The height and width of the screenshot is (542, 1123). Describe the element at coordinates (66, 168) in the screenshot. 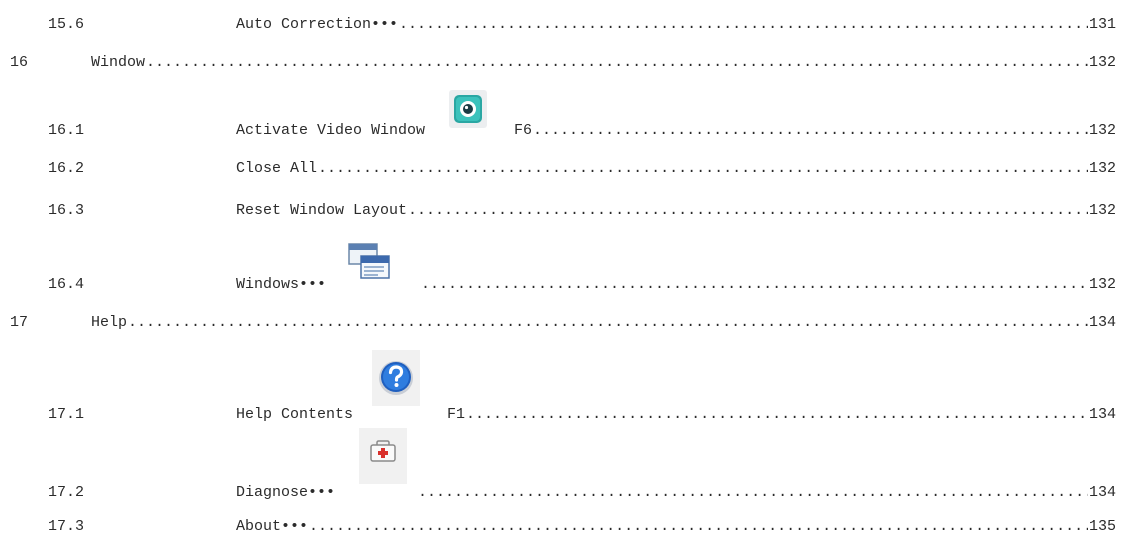

I see `toc-number: 16.2` at that location.